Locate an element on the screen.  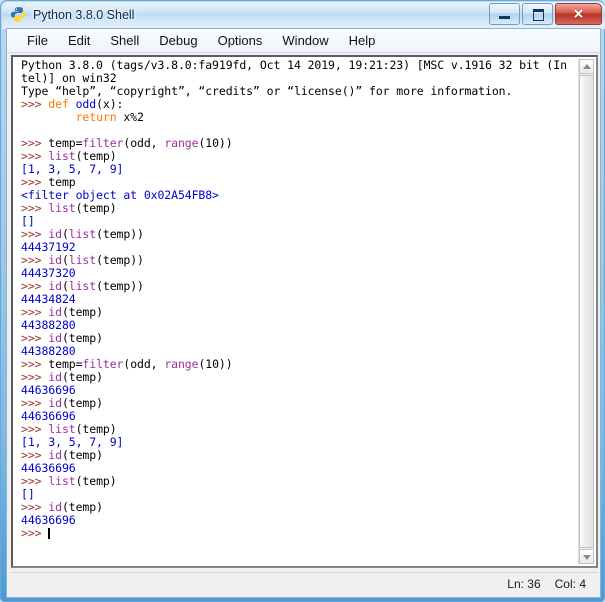
close-icon: ✕ is located at coordinates (578, 14).